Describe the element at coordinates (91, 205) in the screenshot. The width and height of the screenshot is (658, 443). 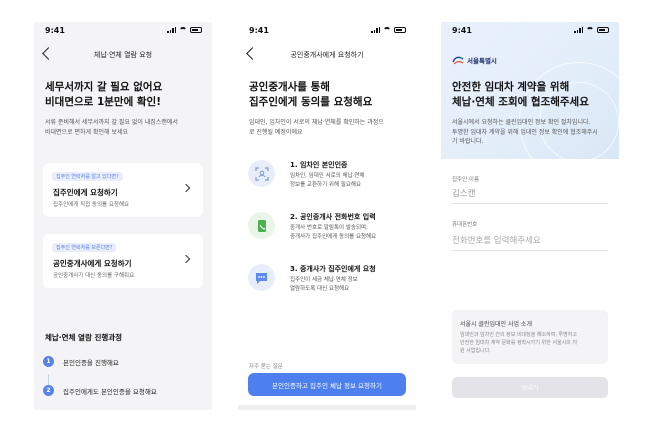
I see `card-subtitle: 집주인에게 직접 동의를 요청해요` at that location.